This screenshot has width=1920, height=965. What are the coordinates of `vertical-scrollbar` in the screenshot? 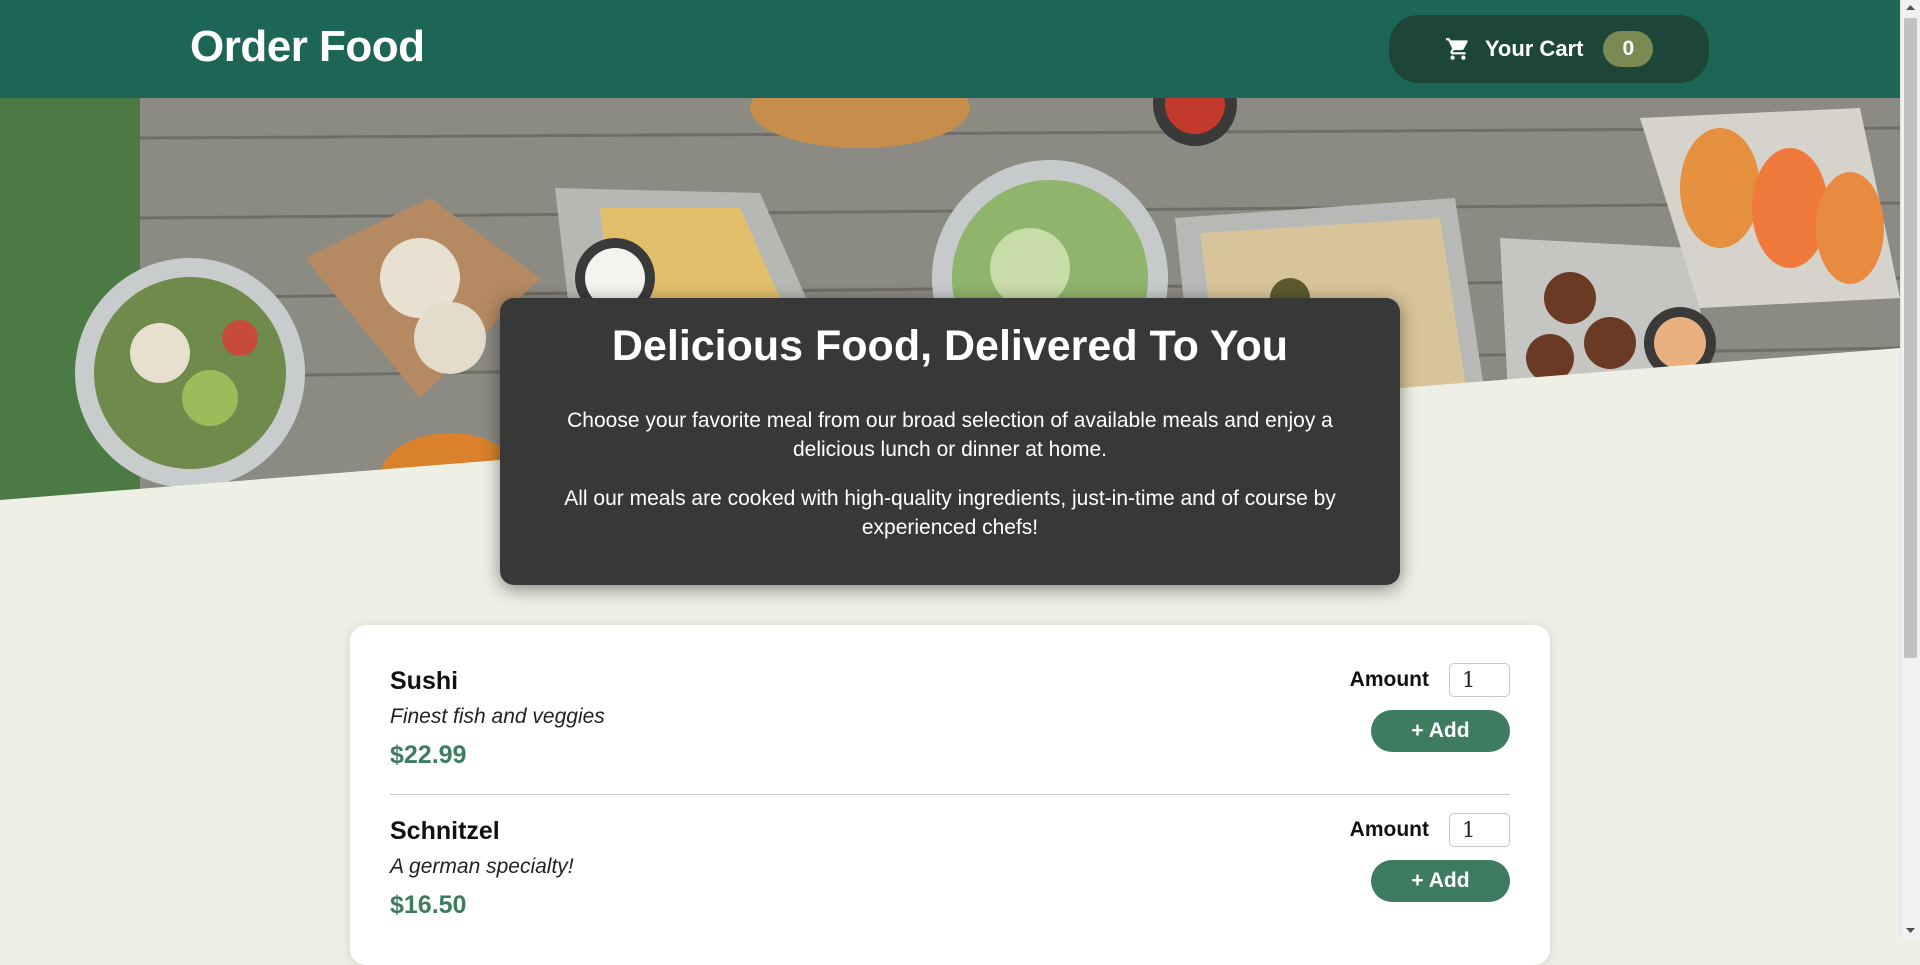 It's located at (1910, 469).